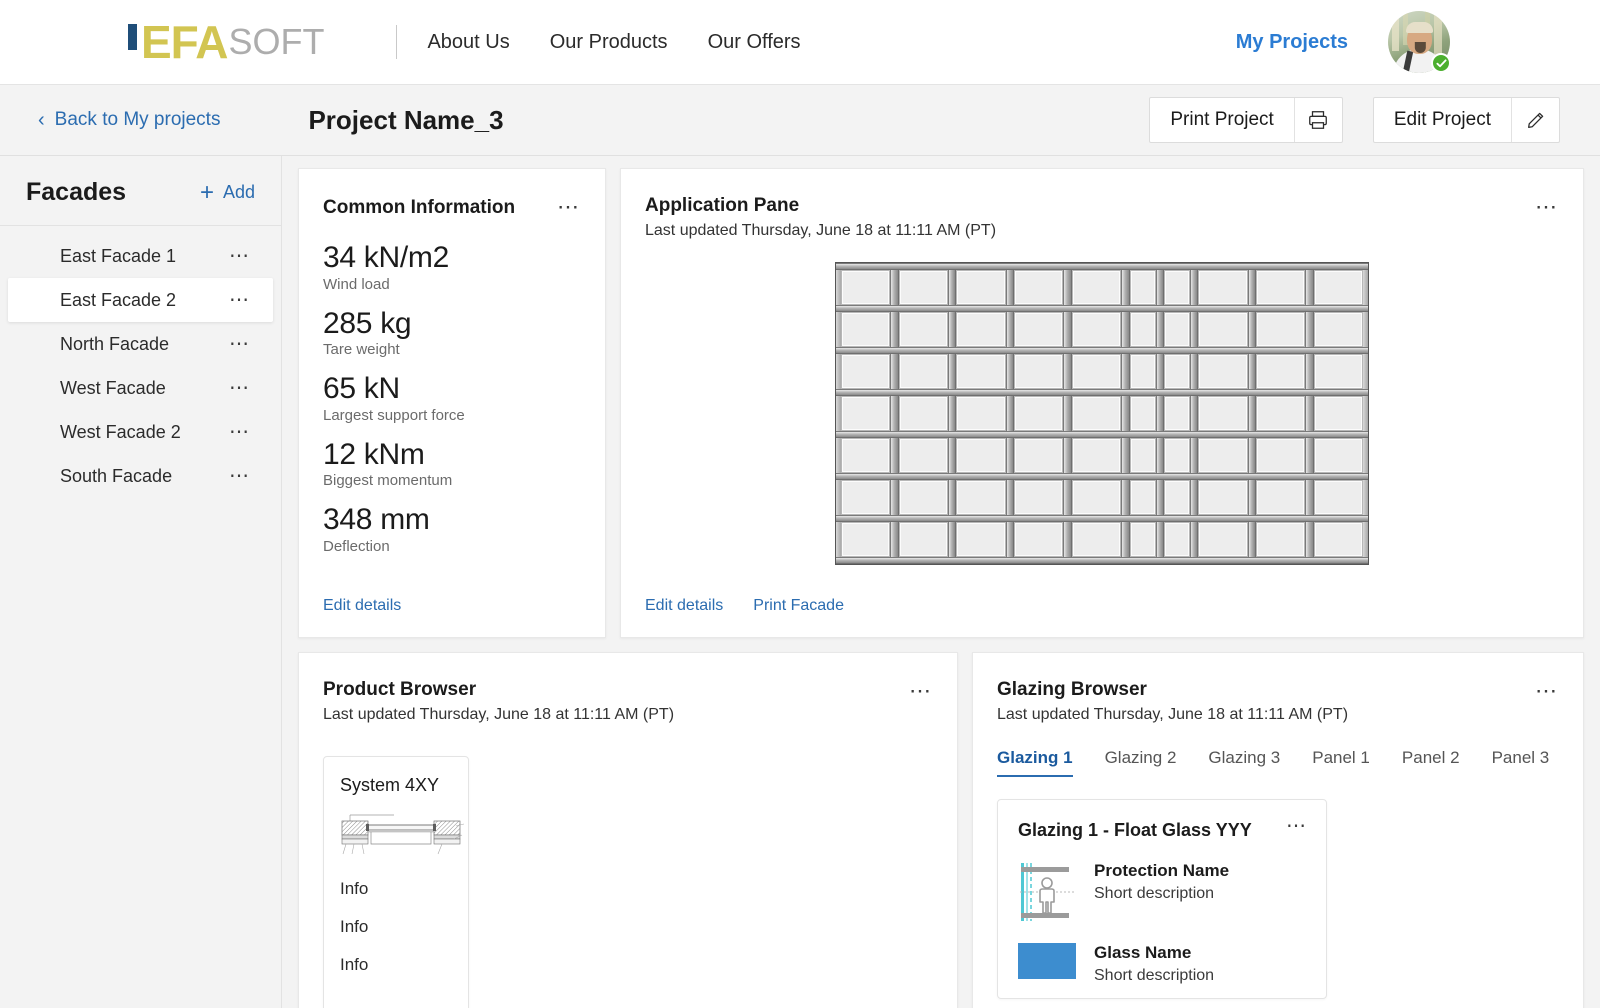 The height and width of the screenshot is (1008, 1600). I want to click on my-projects-link: My Projects, so click(1292, 42).